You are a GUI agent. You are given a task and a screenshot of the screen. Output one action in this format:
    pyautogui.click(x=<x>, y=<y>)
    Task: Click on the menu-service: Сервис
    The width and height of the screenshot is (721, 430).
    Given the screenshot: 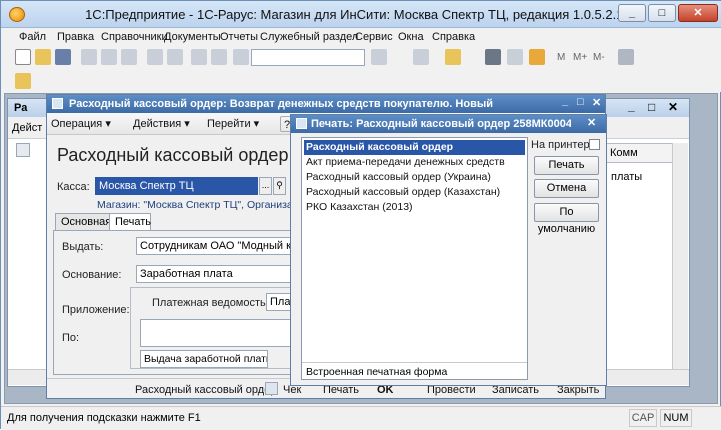 What is the action you would take?
    pyautogui.click(x=374, y=37)
    